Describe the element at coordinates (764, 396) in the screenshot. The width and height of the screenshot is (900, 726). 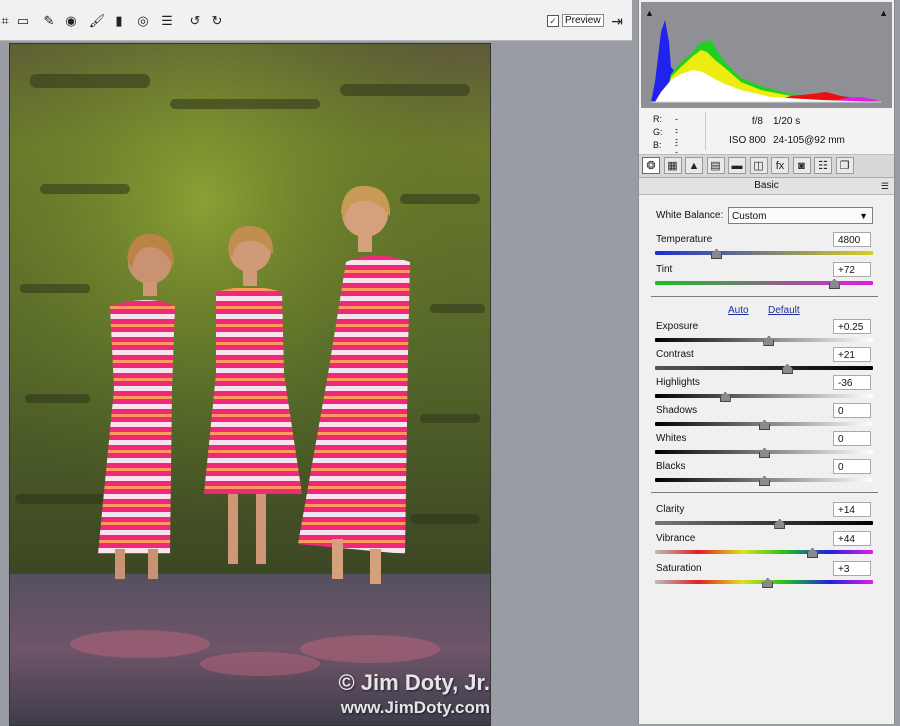
I see `highlights-slider-track` at that location.